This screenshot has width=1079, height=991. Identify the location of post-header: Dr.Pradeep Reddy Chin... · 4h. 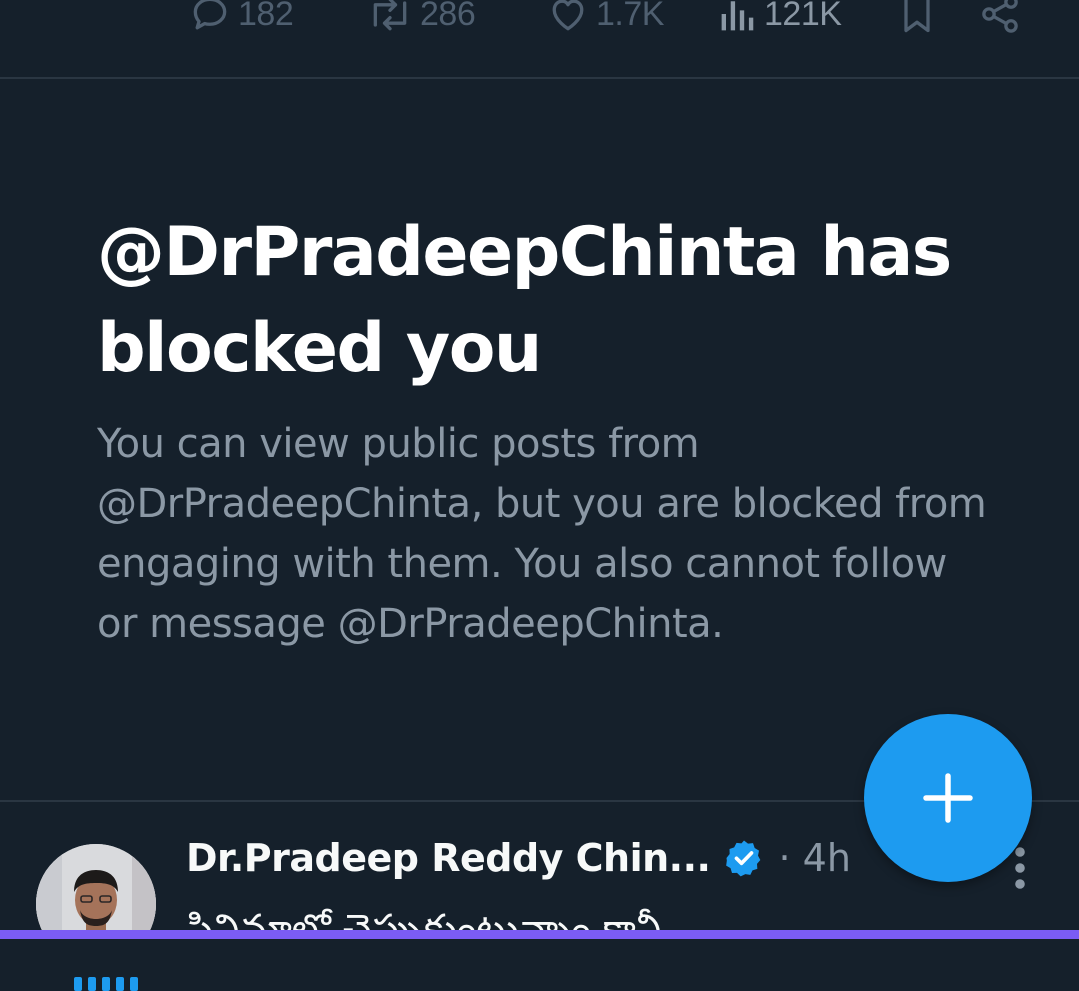
(518, 858).